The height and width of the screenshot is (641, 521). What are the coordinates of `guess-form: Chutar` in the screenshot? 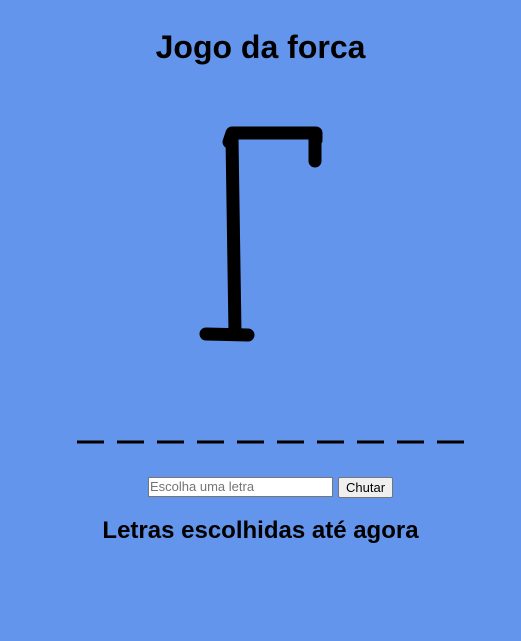 It's located at (271, 487).